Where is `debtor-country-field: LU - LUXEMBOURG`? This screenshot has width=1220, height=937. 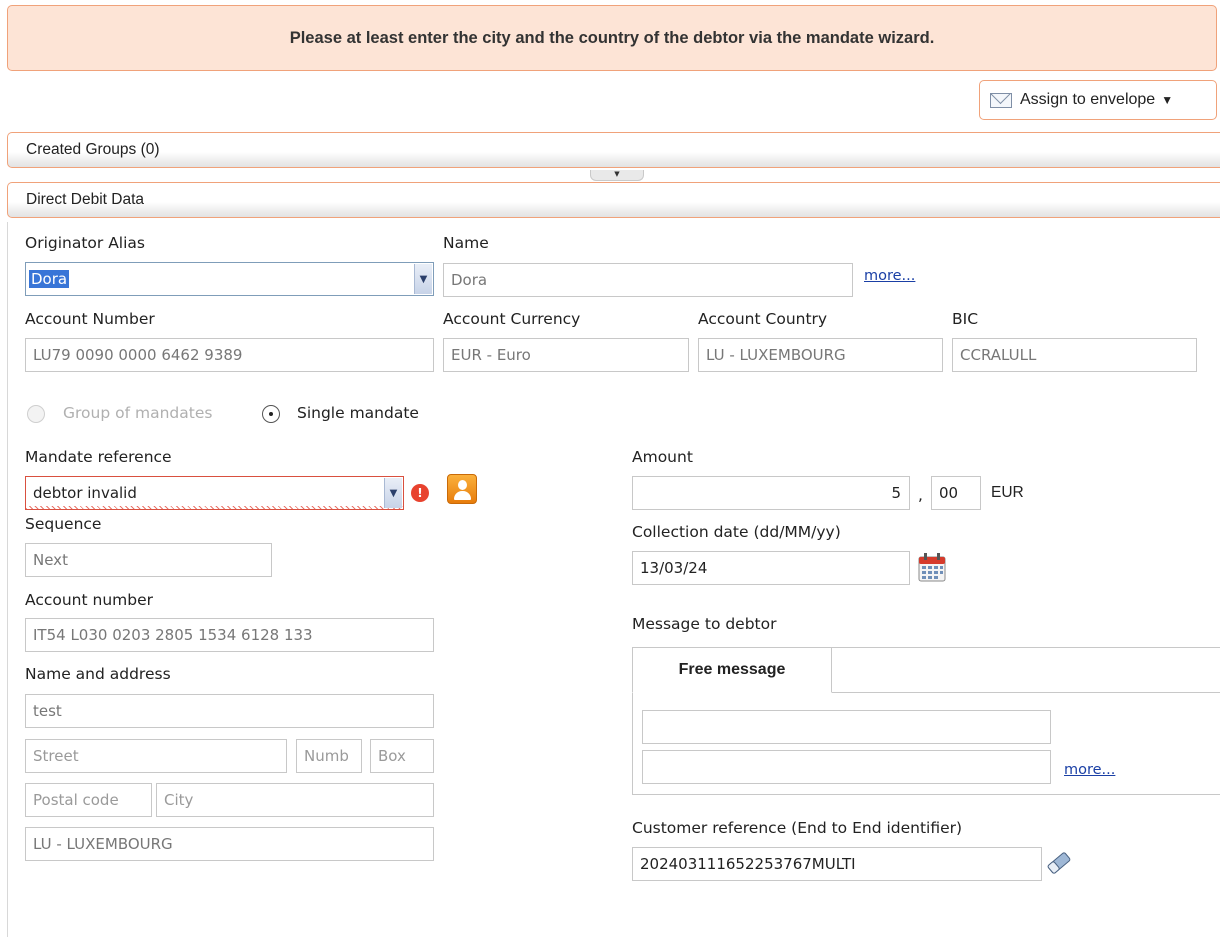
debtor-country-field: LU - LUXEMBOURG is located at coordinates (229, 844).